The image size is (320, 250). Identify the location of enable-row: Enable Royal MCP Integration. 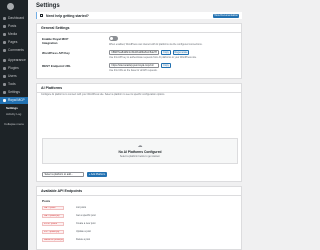
(62, 41).